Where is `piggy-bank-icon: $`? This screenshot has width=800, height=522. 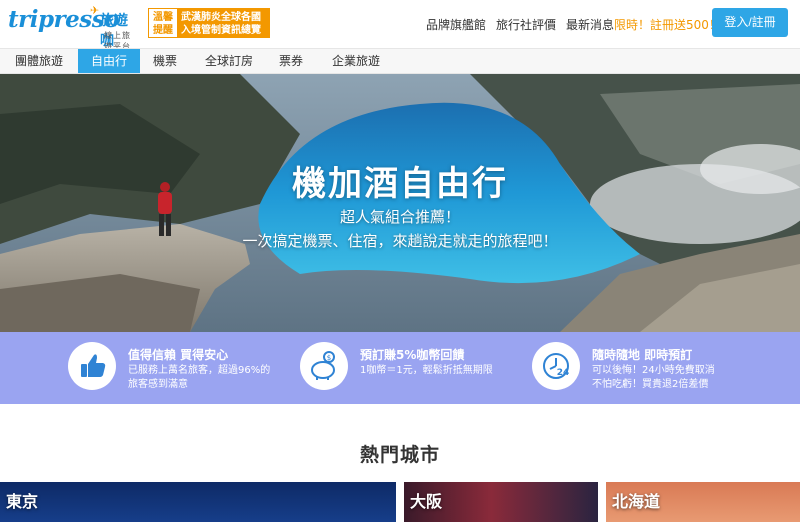 piggy-bank-icon: $ is located at coordinates (324, 366).